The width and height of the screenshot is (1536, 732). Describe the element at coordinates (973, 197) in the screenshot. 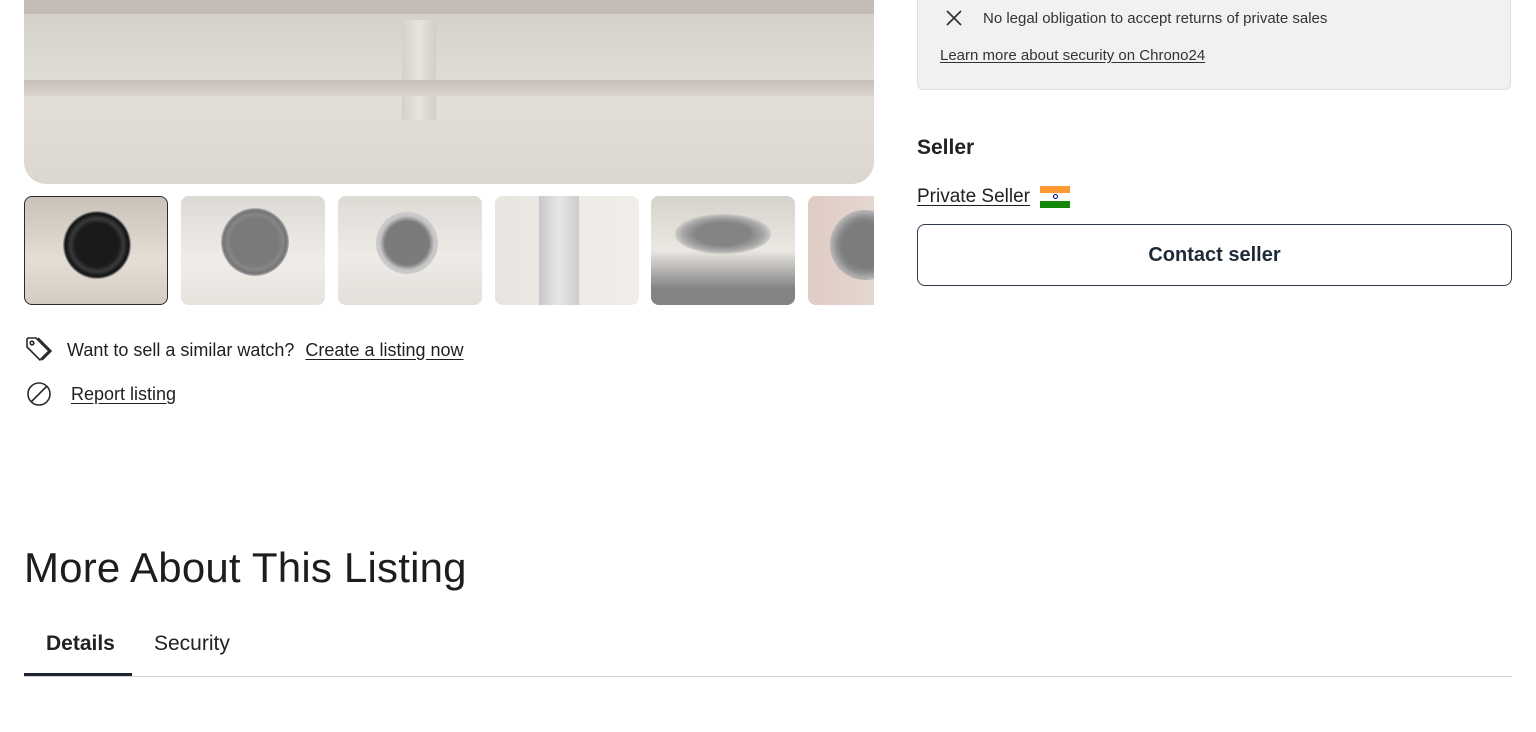

I see `private-seller-link: Private Seller` at that location.